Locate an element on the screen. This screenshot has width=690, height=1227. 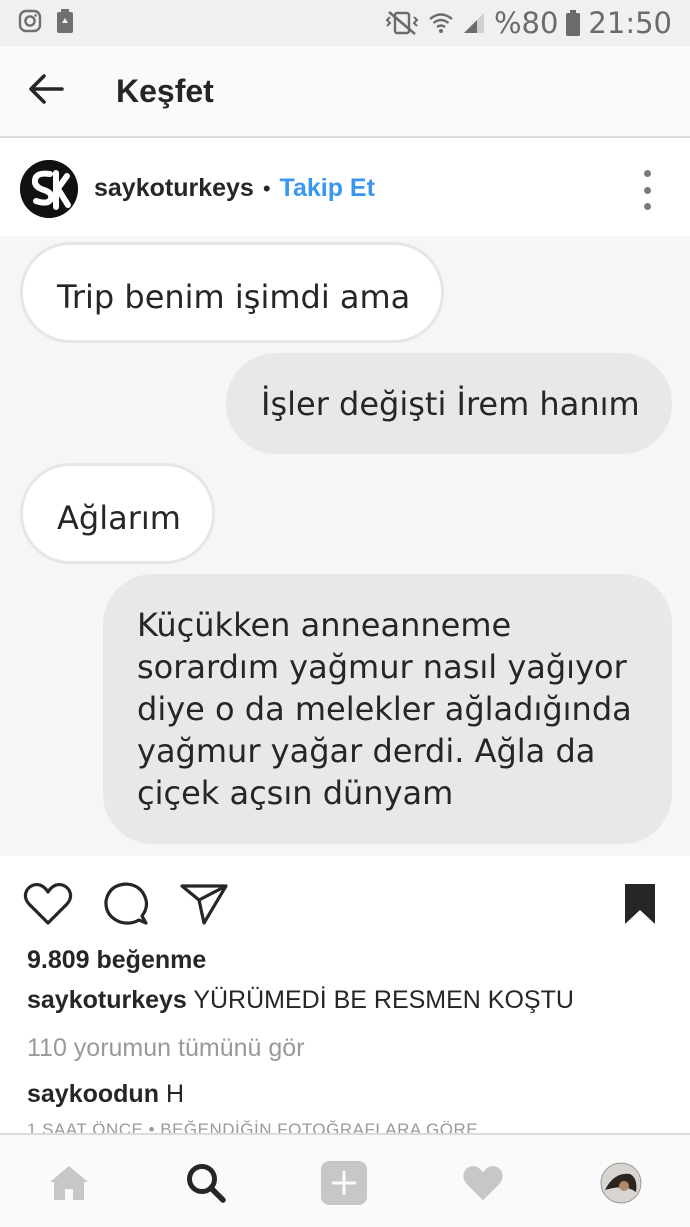
page-title: Keşfet is located at coordinates (165, 90).